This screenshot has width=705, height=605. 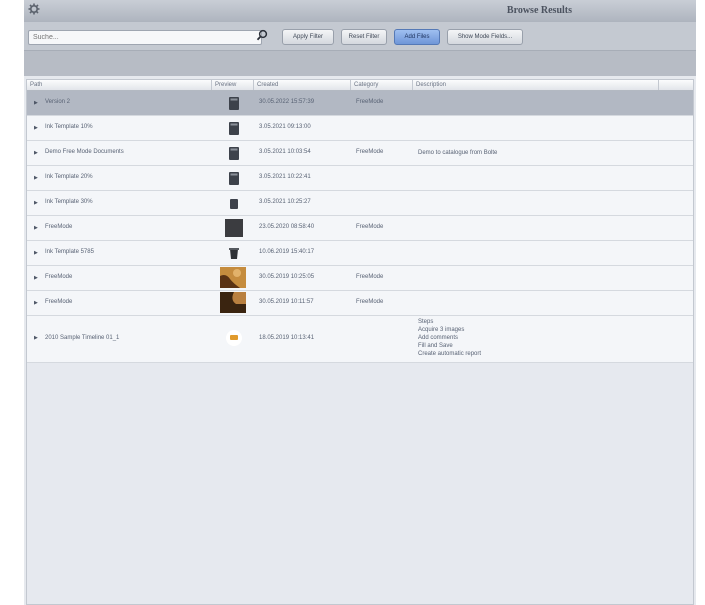 I want to click on reset-filter-button: Reset Filter, so click(x=364, y=37).